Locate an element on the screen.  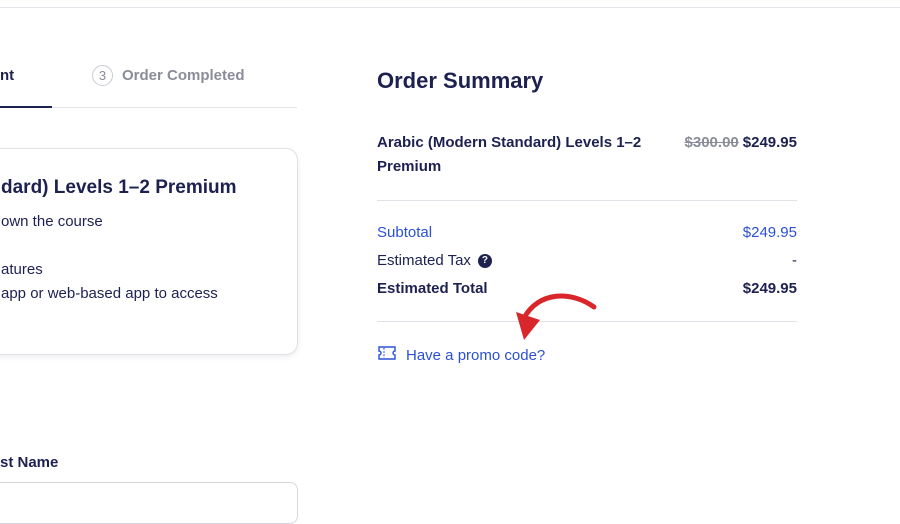
tax-value: - is located at coordinates (794, 260).